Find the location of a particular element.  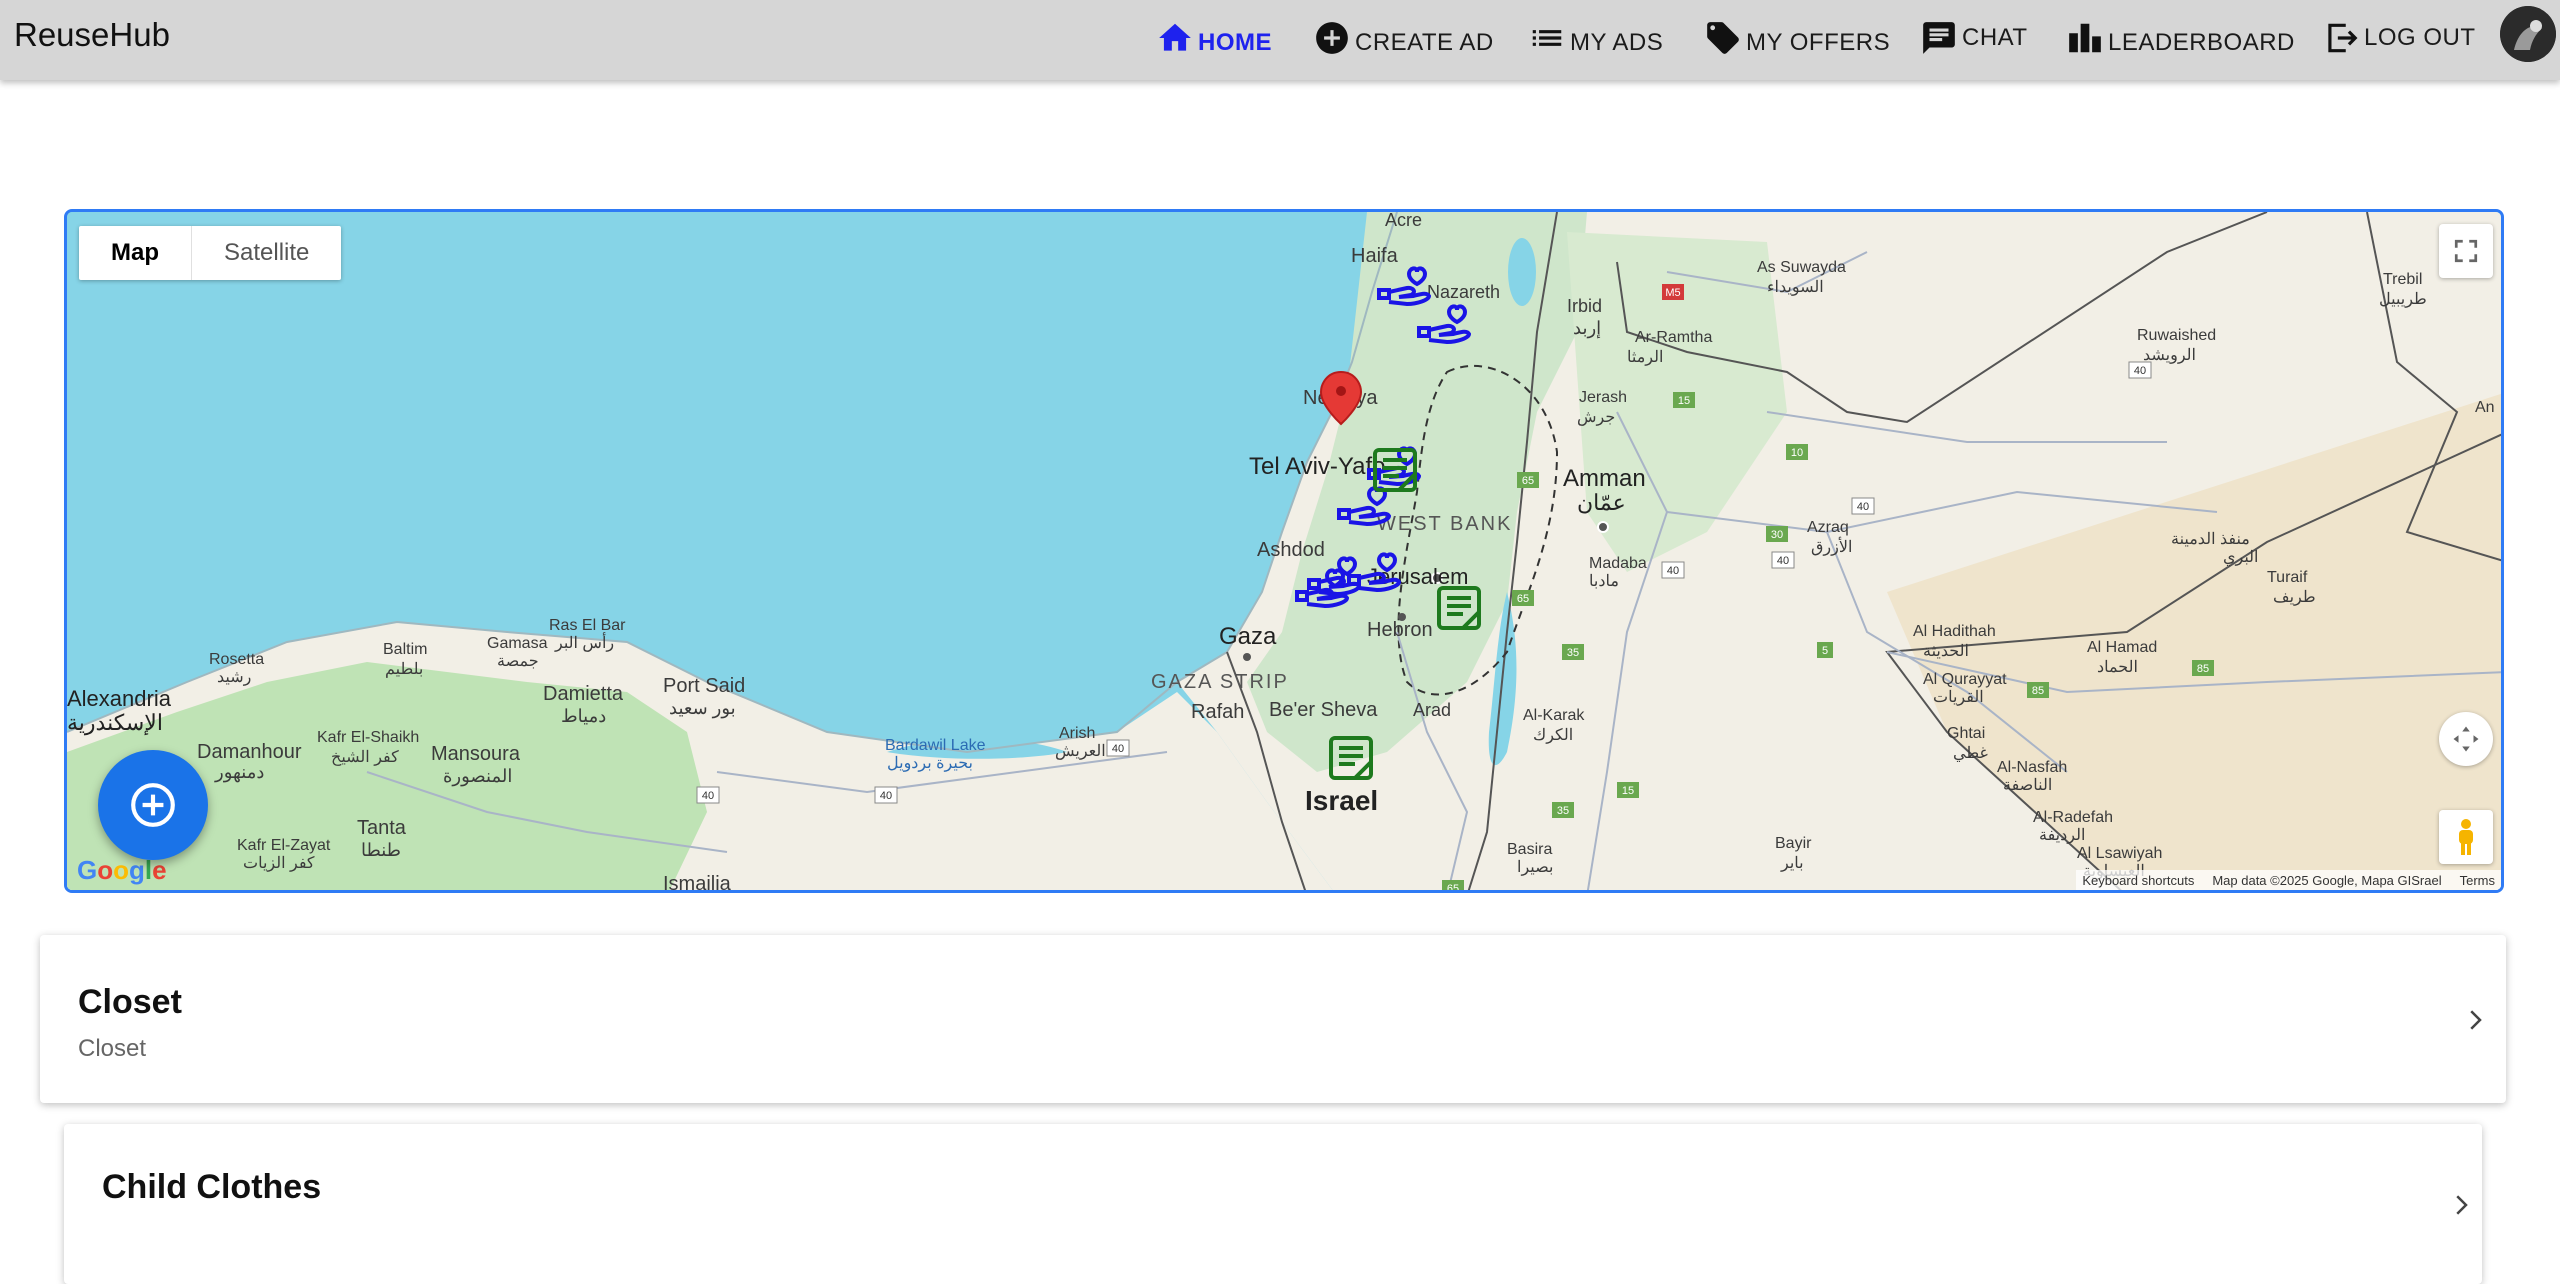

svg-text: 30 is located at coordinates (1777, 535).